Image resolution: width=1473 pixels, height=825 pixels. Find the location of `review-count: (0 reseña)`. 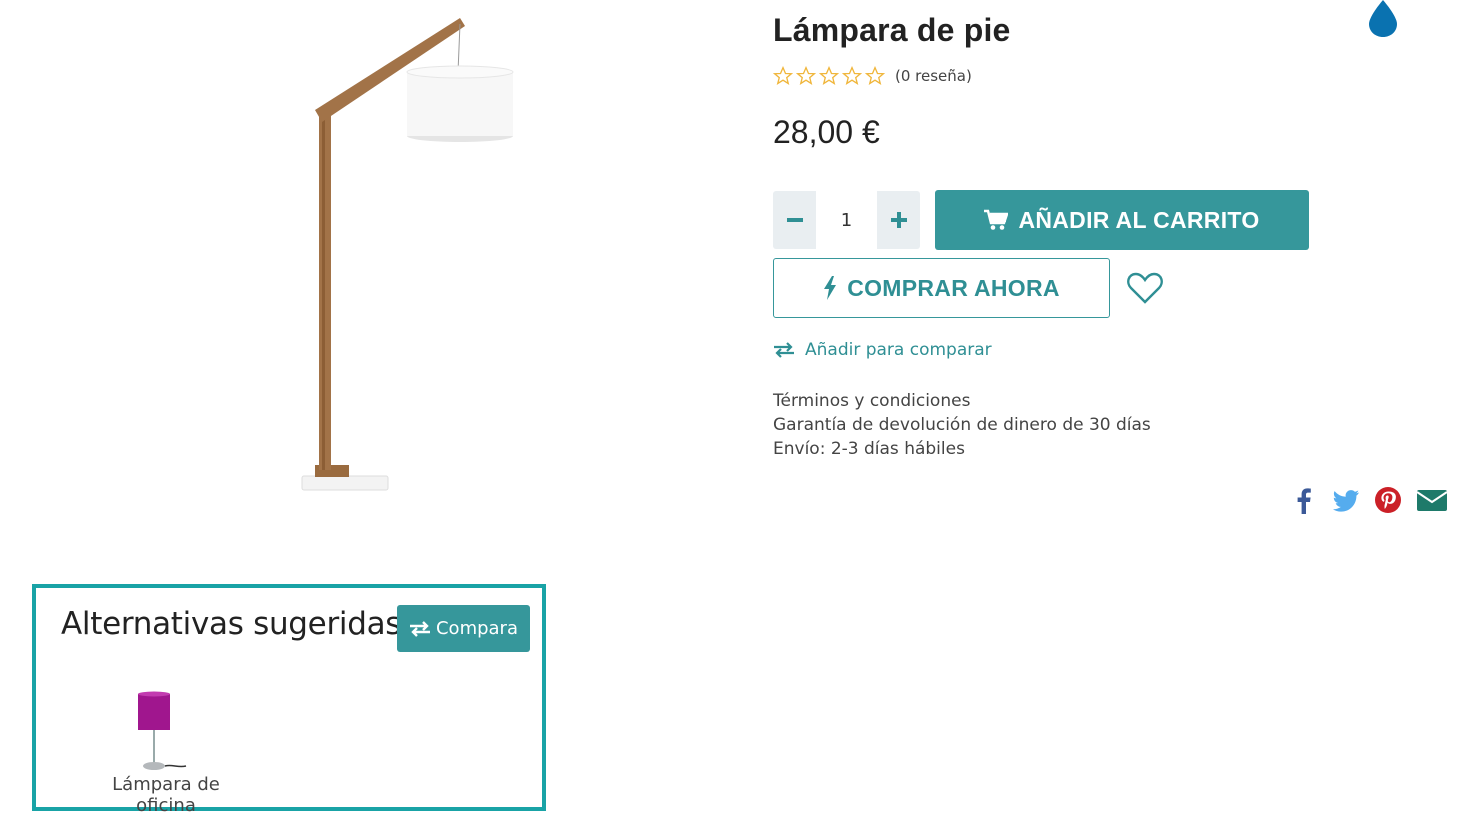

review-count: (0 reseña) is located at coordinates (933, 76).